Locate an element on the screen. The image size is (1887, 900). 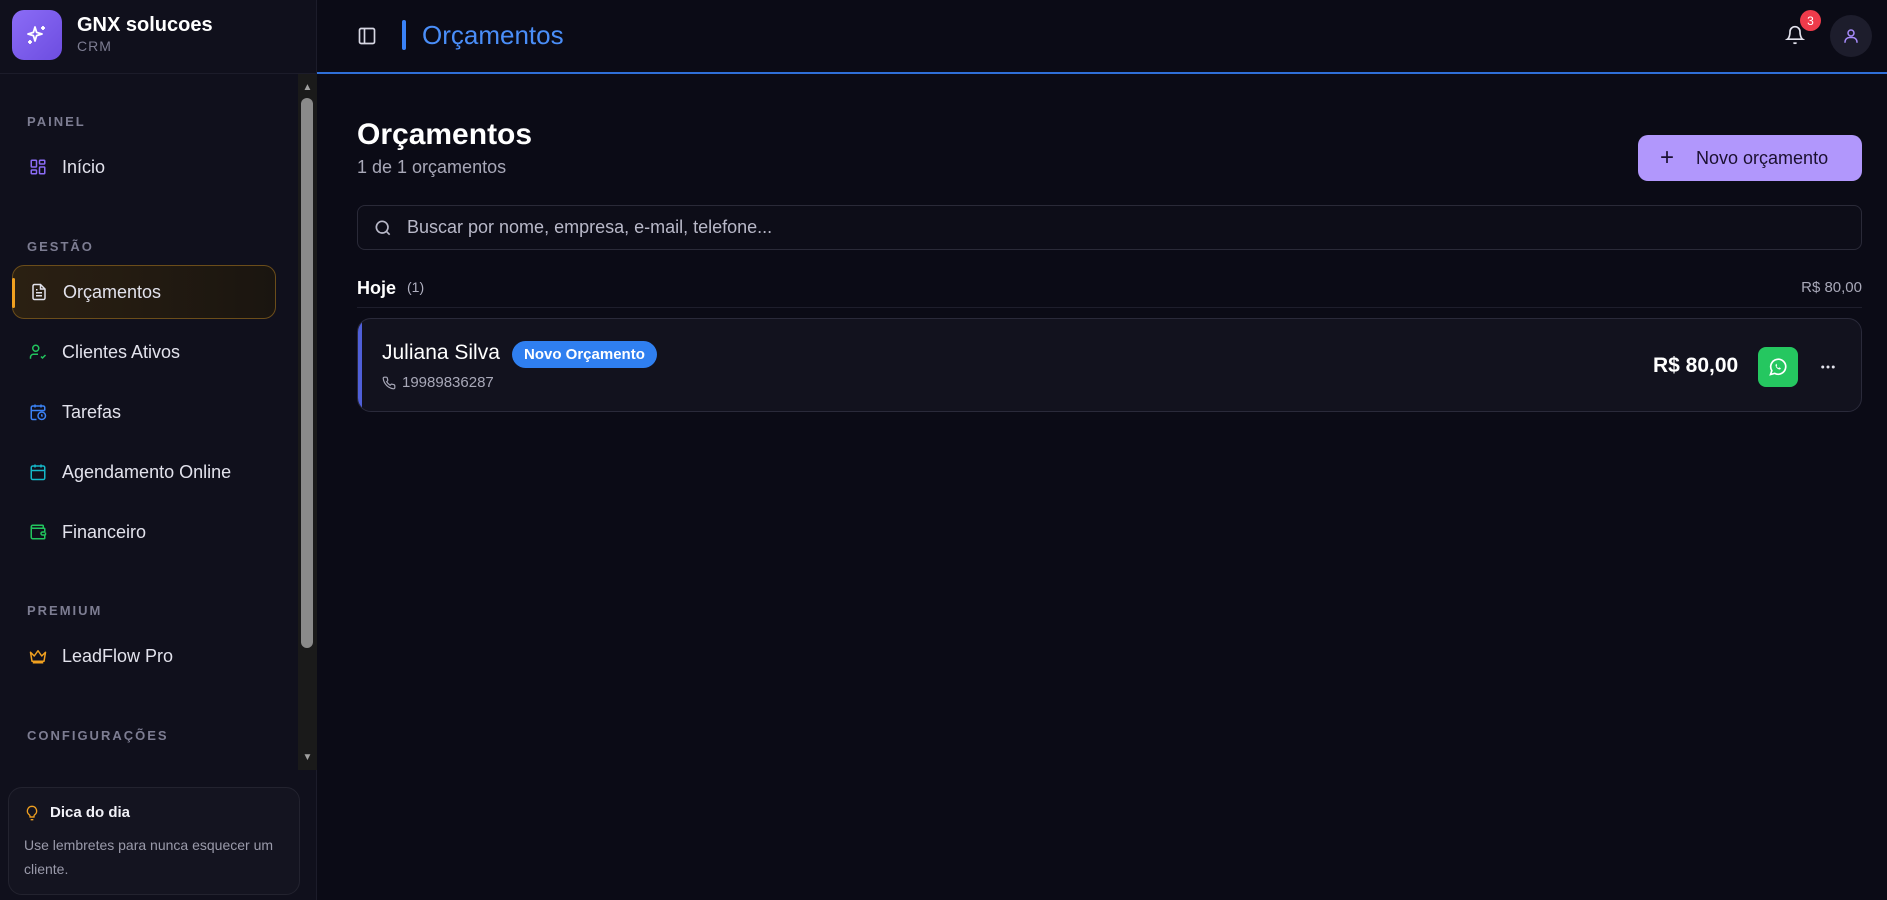
whatsapp-button is located at coordinates (1778, 367).